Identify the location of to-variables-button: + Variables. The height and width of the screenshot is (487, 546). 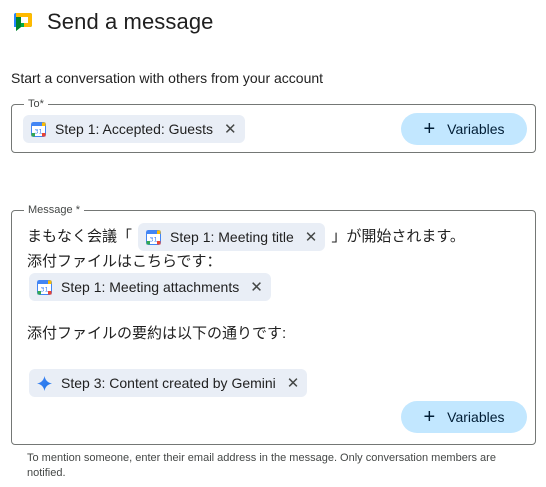
(464, 129).